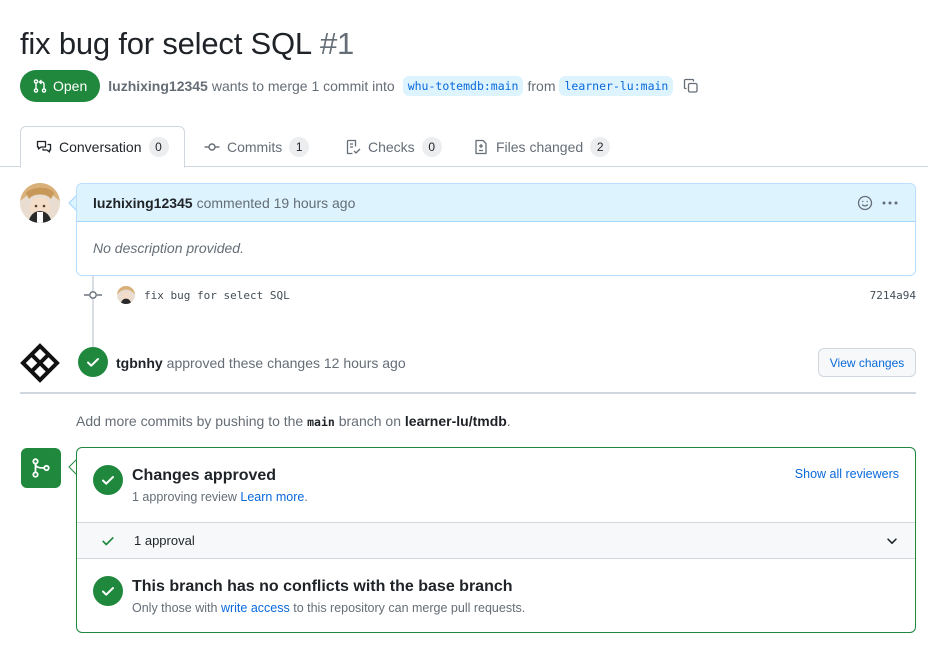 This screenshot has height=645, width=928. What do you see at coordinates (878, 203) in the screenshot?
I see `comment-actions` at bounding box center [878, 203].